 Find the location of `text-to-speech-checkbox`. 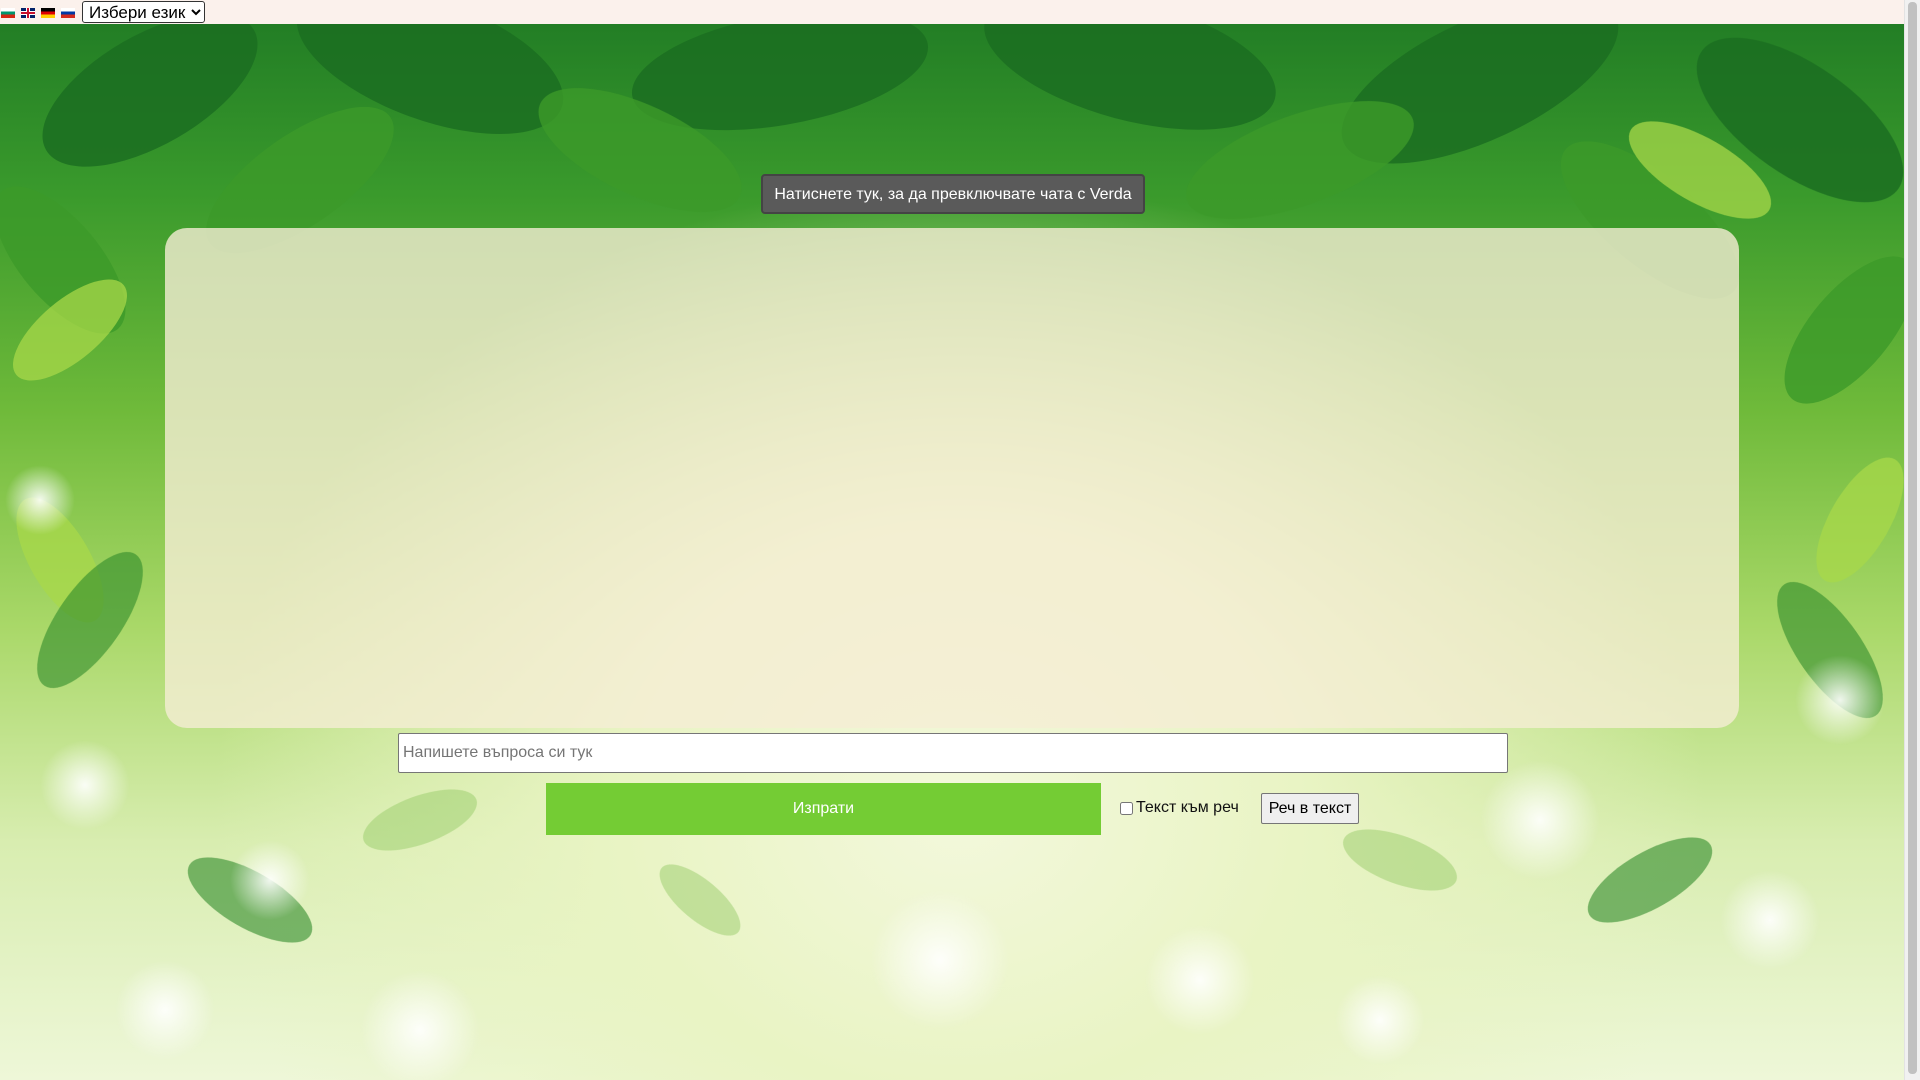

text-to-speech-checkbox is located at coordinates (1126, 808).